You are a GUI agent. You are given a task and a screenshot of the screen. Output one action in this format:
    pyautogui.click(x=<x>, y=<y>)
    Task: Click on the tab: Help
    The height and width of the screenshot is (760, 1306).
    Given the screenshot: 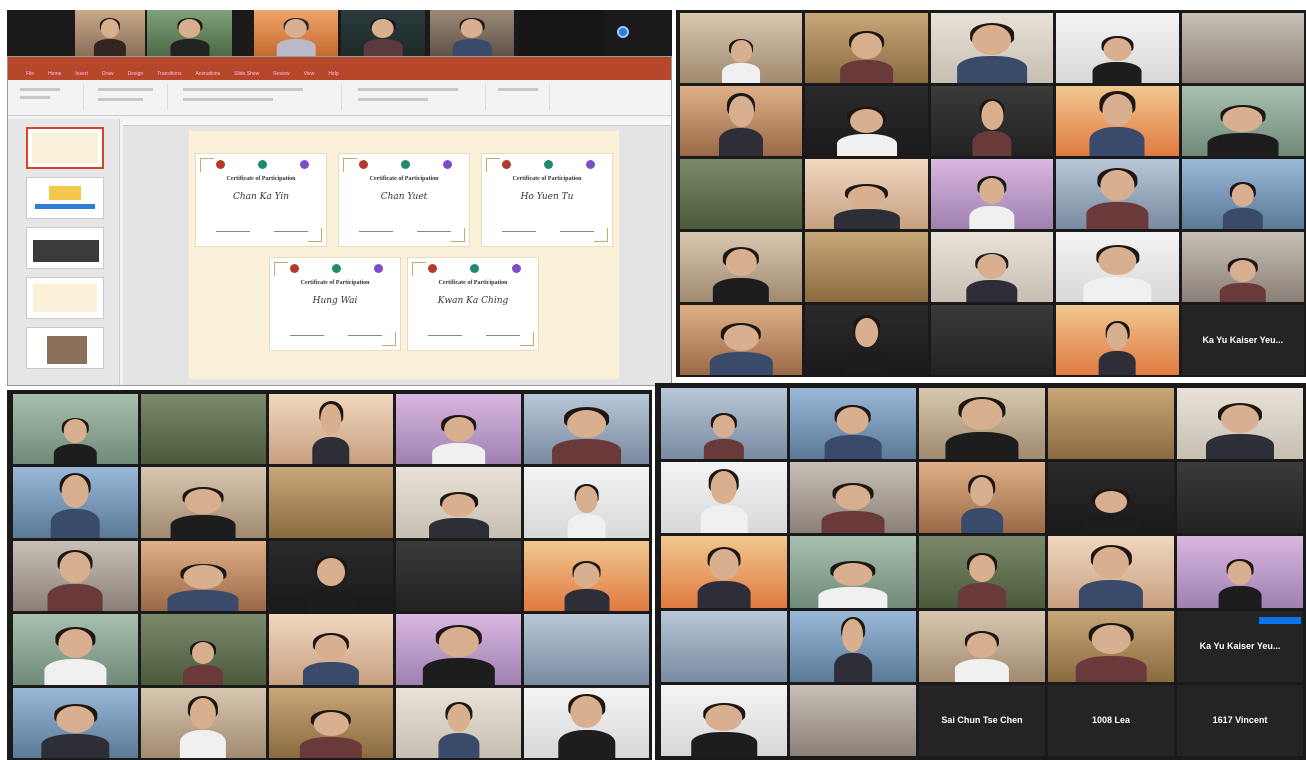 What is the action you would take?
    pyautogui.click(x=333, y=74)
    